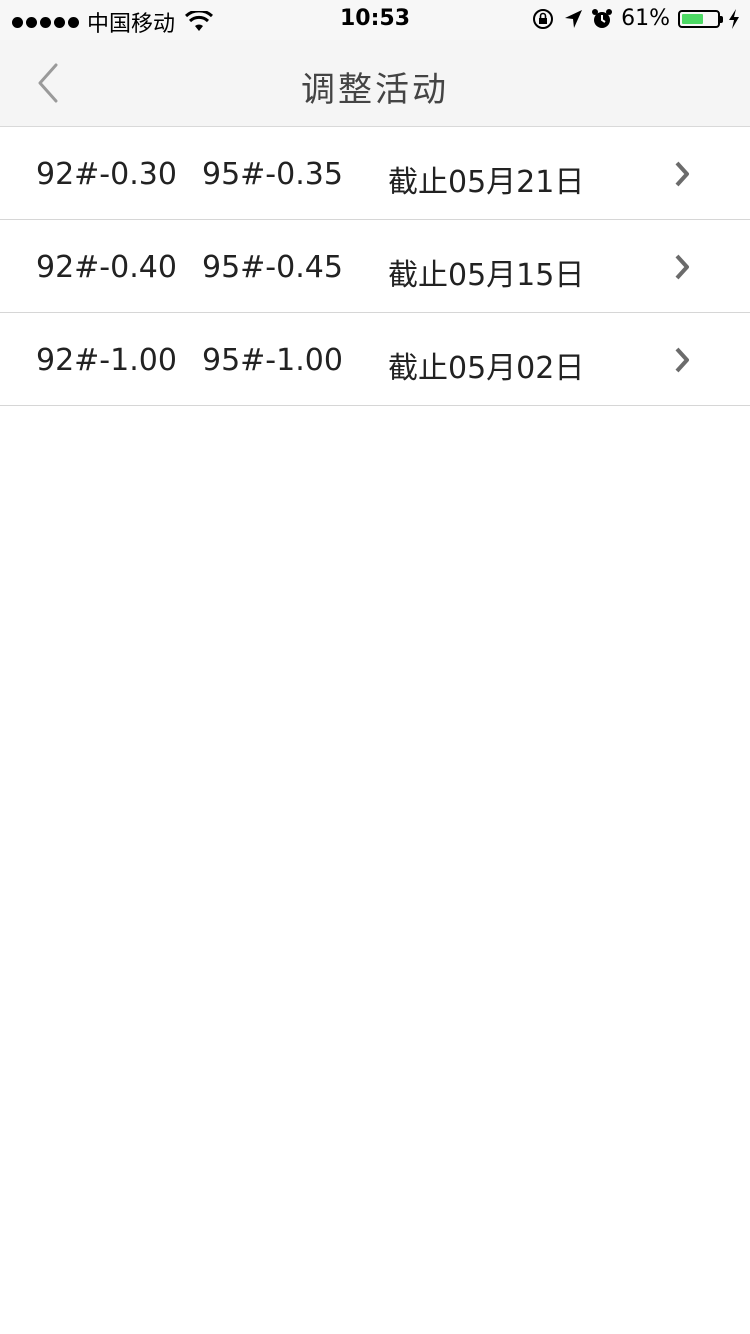 The image size is (750, 1334). I want to click on deadline-label: 截止05月02日, so click(486, 368).